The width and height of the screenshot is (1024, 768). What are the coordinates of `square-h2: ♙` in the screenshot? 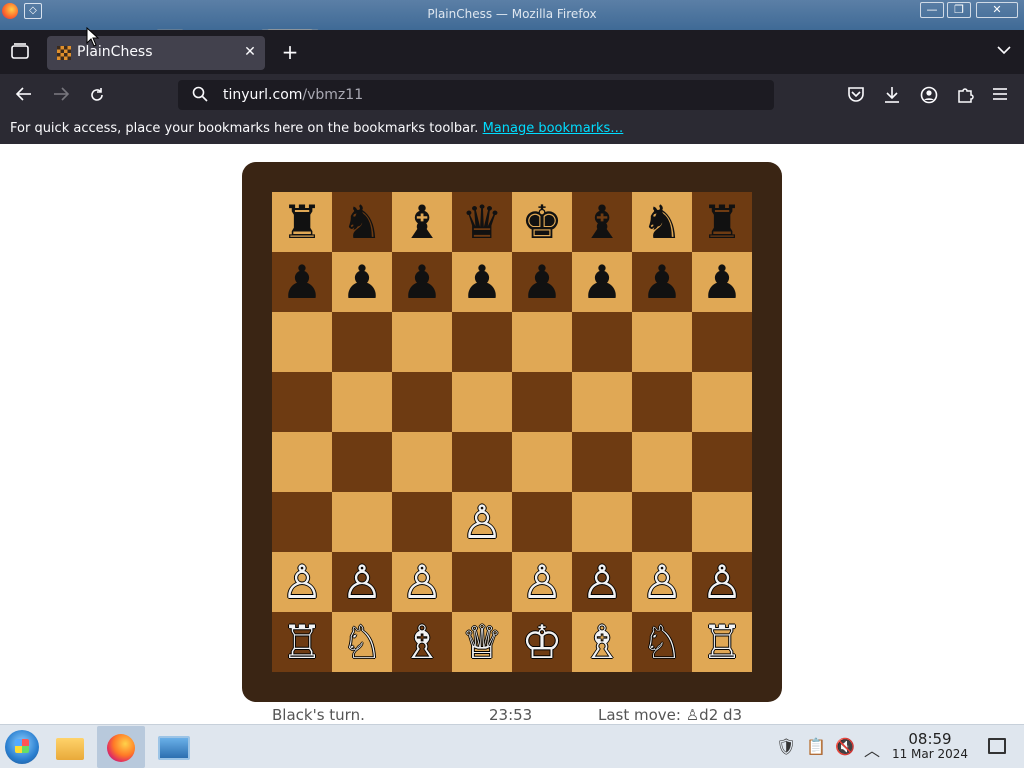 It's located at (722, 582).